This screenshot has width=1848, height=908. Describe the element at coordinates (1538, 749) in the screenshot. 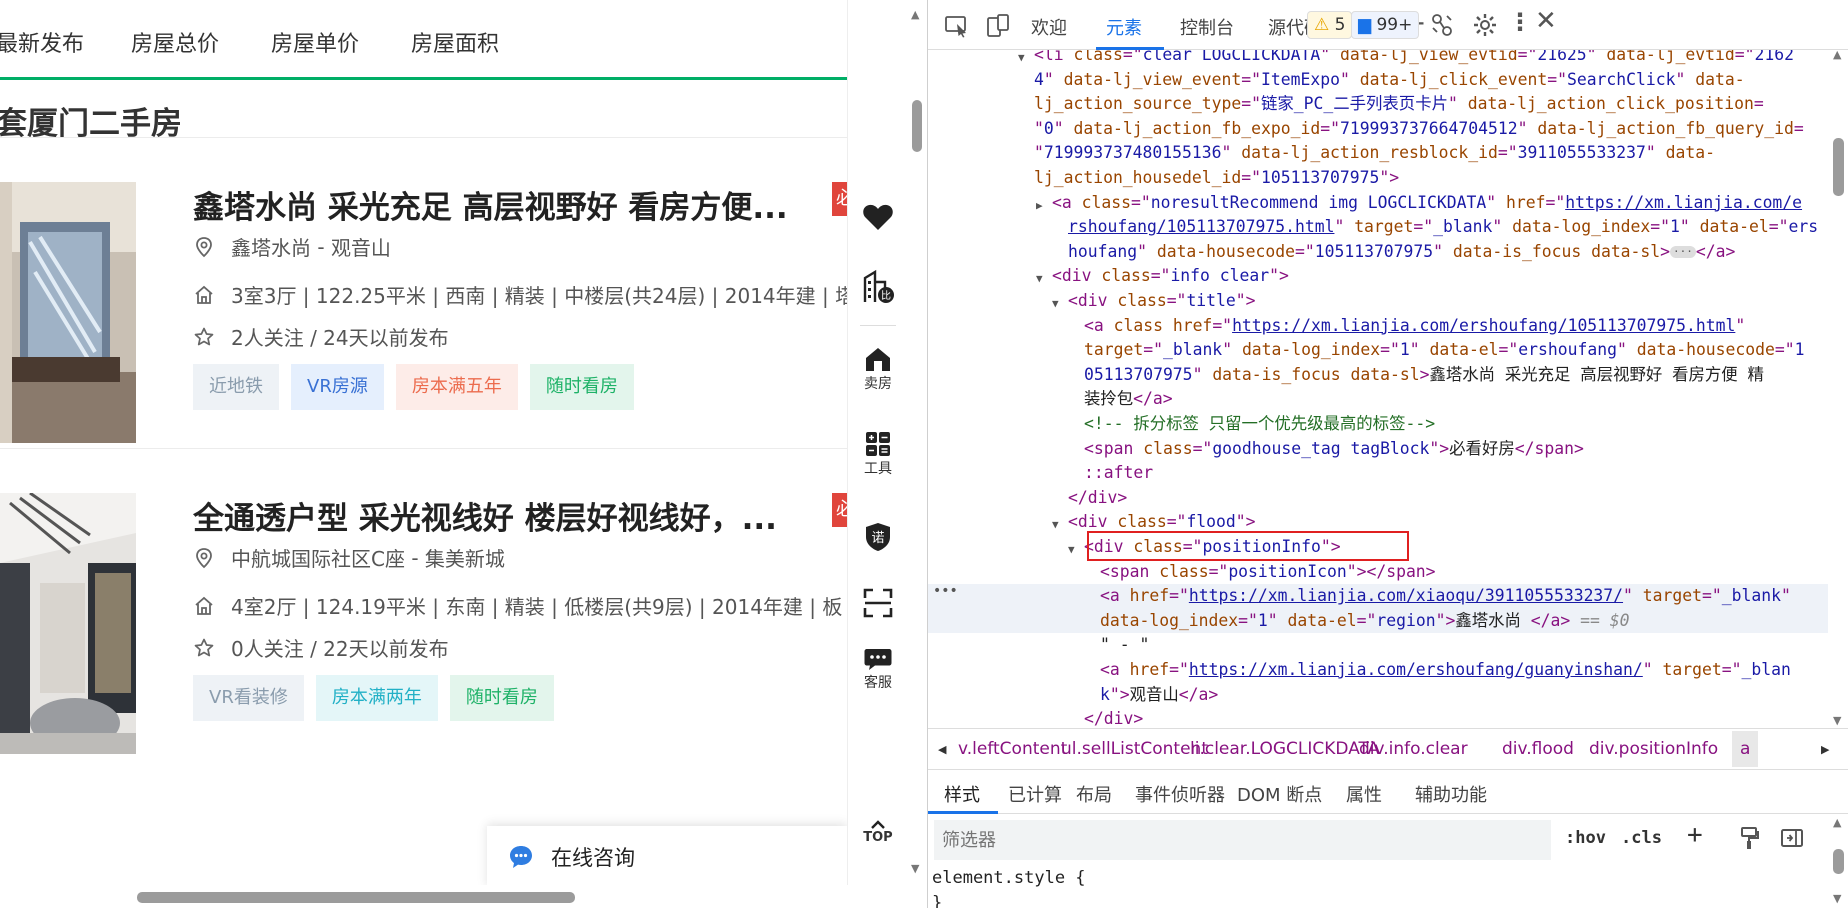

I see `breadcrumb-item: div.flood` at that location.